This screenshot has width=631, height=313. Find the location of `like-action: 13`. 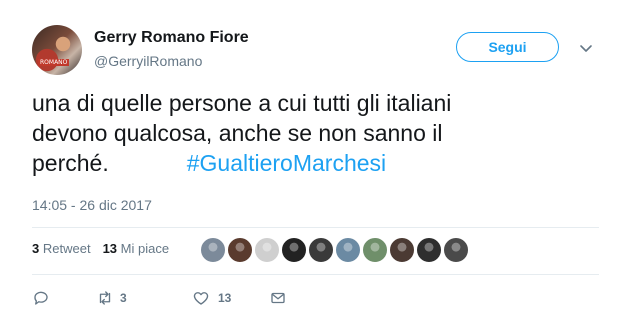

like-action: 13 is located at coordinates (230, 298).